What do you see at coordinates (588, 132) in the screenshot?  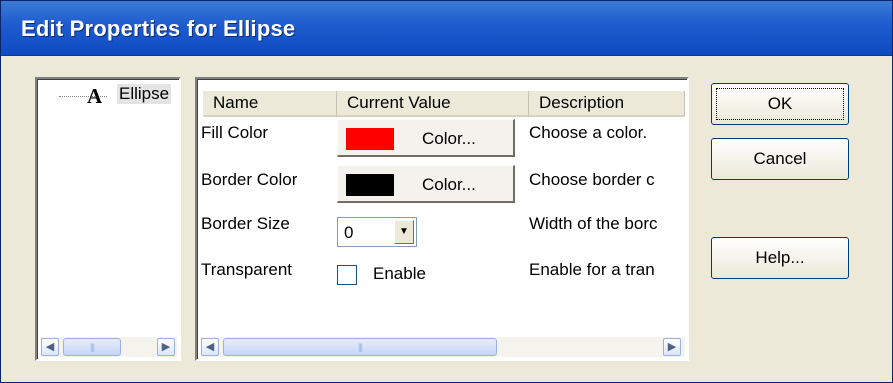 I see `description-fill-color: Choose a color.` at bounding box center [588, 132].